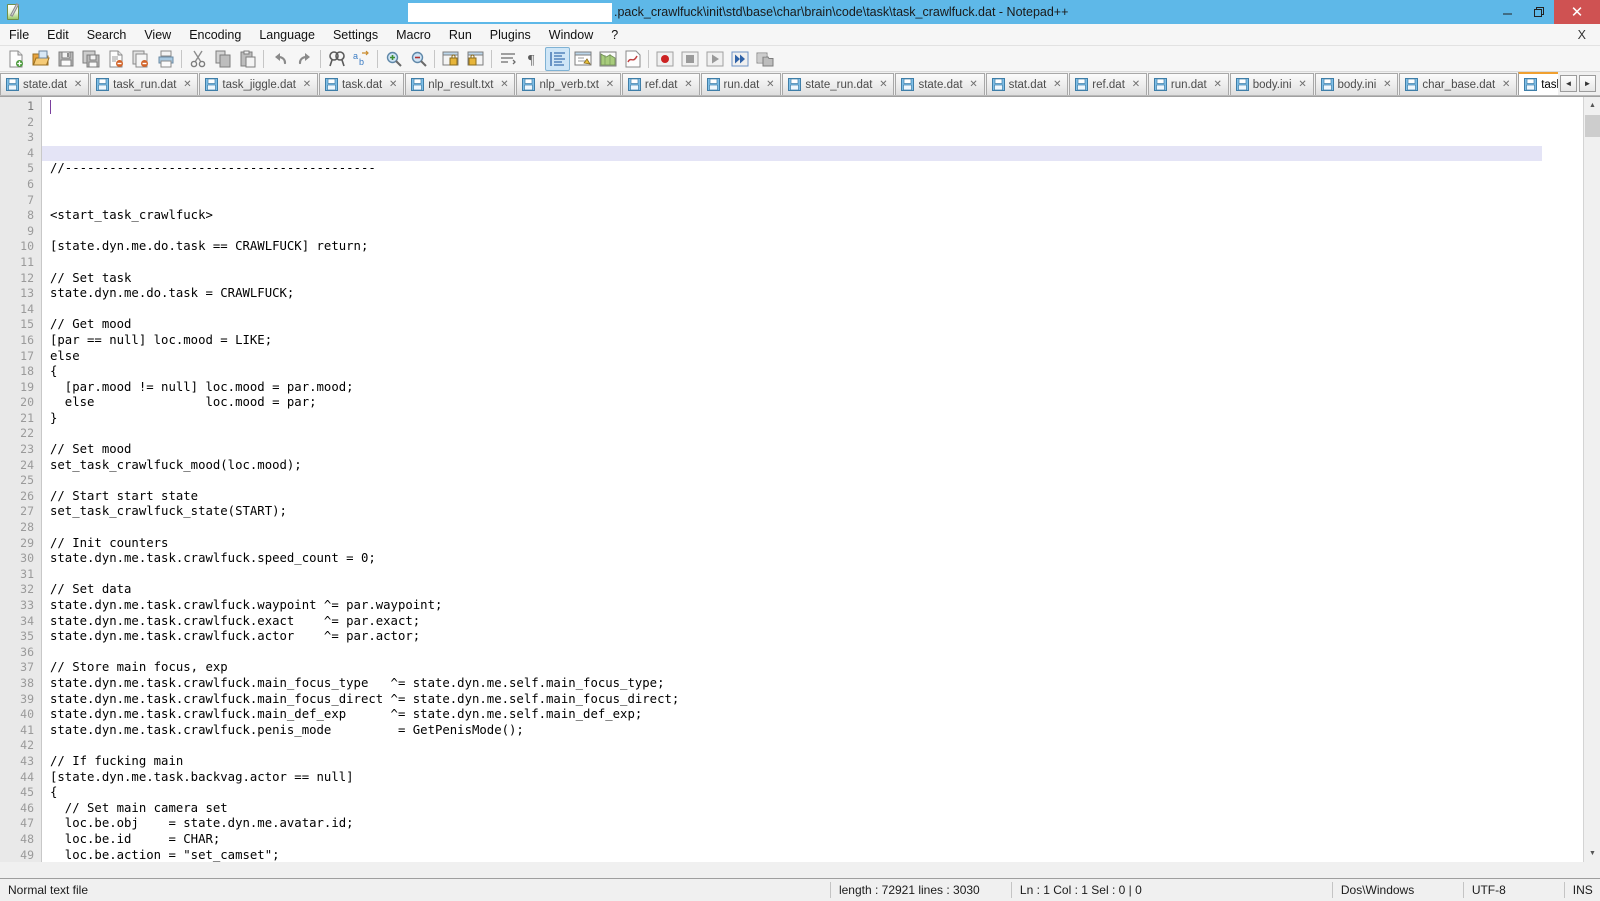  Describe the element at coordinates (460, 84) in the screenshot. I see `document-tab: nlp_result.txt✕` at that location.